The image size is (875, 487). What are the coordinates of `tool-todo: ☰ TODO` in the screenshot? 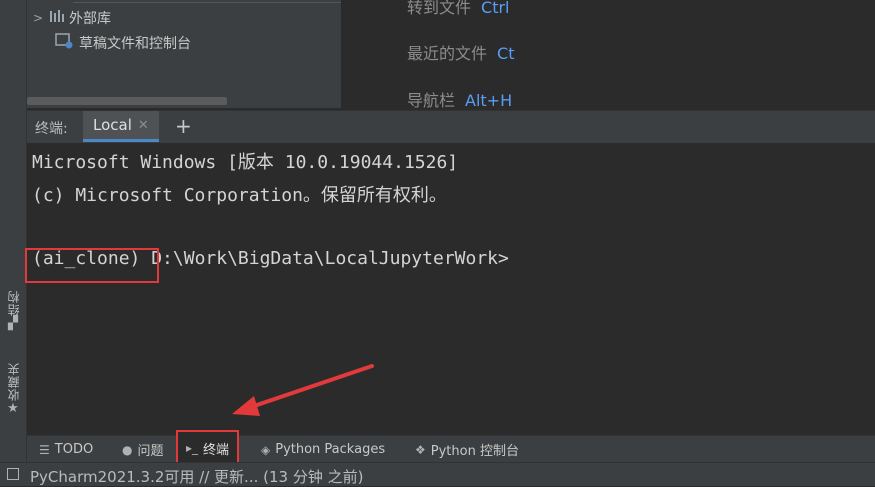 It's located at (66, 449).